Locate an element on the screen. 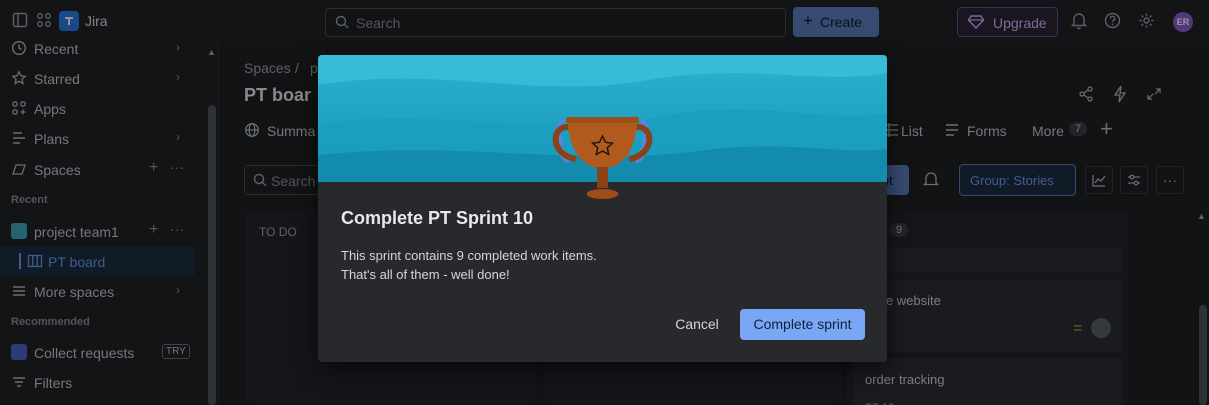 This screenshot has width=1209, height=405. sidebar-item-project-team1: project team1 + ··· is located at coordinates (102, 231).